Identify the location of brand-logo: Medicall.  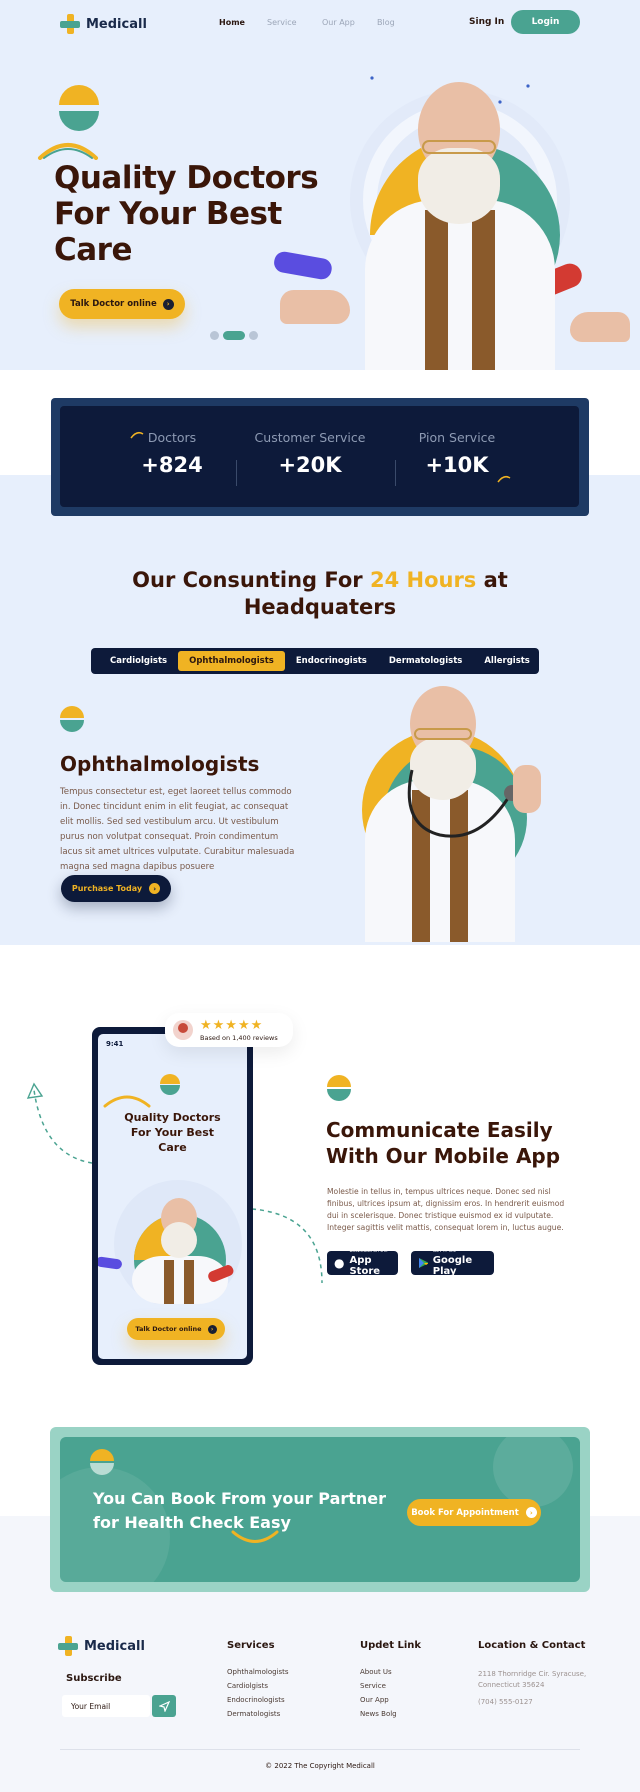
(103, 24).